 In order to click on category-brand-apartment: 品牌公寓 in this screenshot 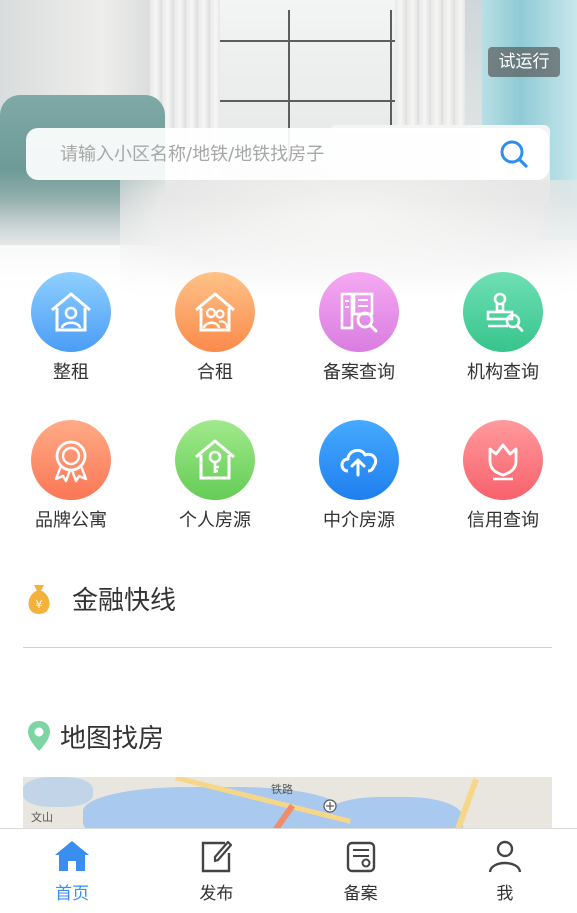, I will do `click(71, 476)`.